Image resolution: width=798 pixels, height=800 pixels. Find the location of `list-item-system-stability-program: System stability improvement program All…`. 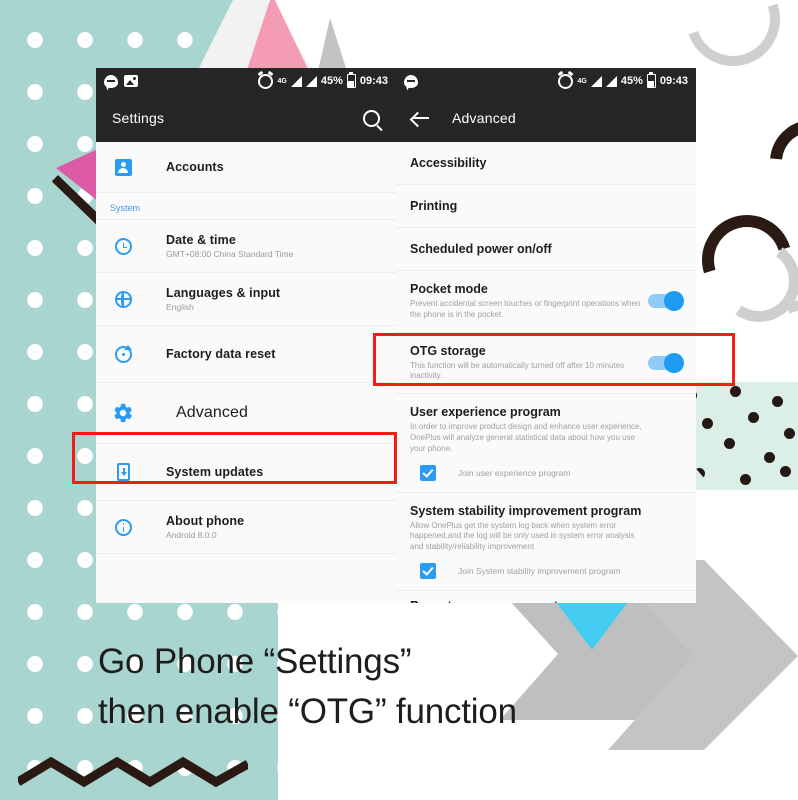

list-item-system-stability-program: System stability improvement program All… is located at coordinates (546, 541).